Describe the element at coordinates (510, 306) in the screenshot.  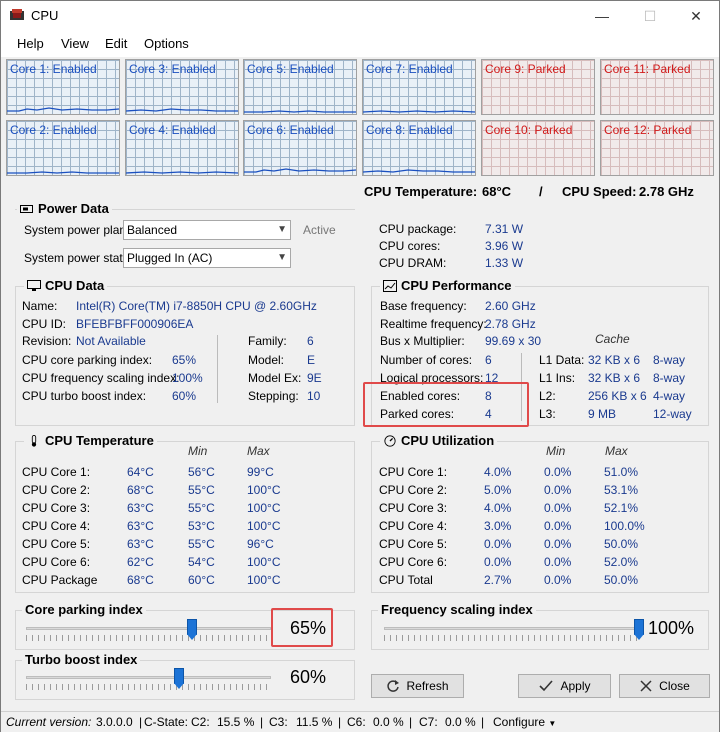
I see `perf-value: 2.60 GHz` at that location.